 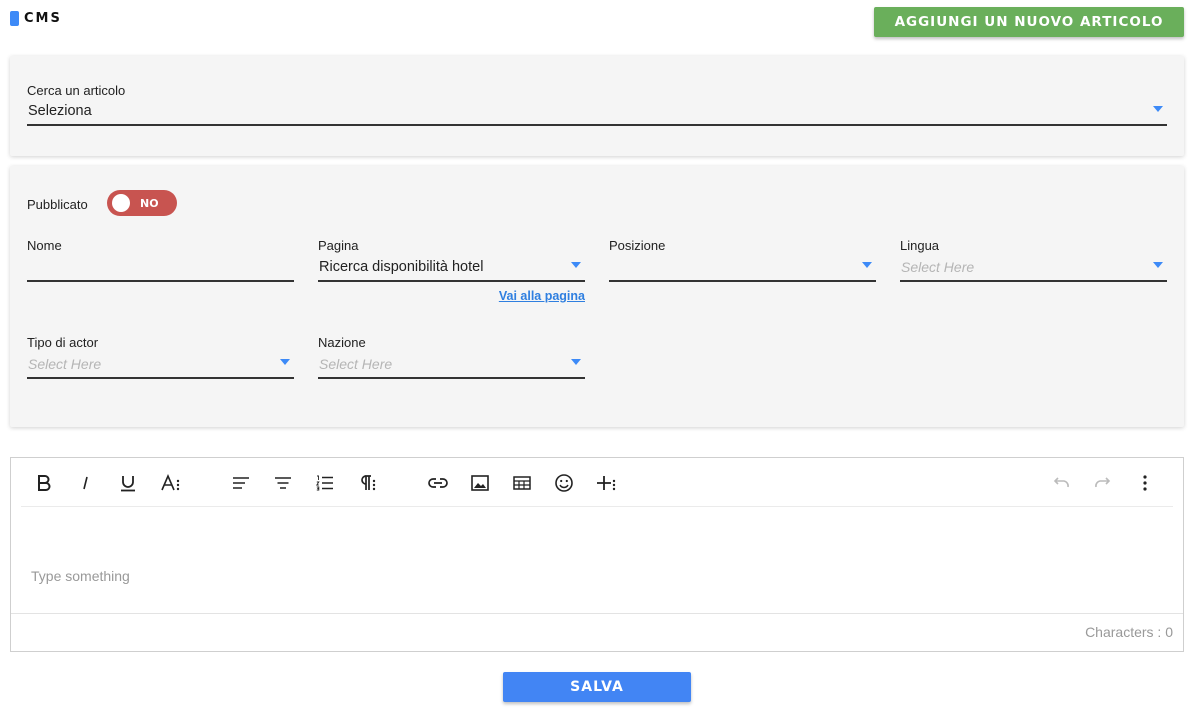 What do you see at coordinates (14, 18) in the screenshot?
I see `logo-mark-icon` at bounding box center [14, 18].